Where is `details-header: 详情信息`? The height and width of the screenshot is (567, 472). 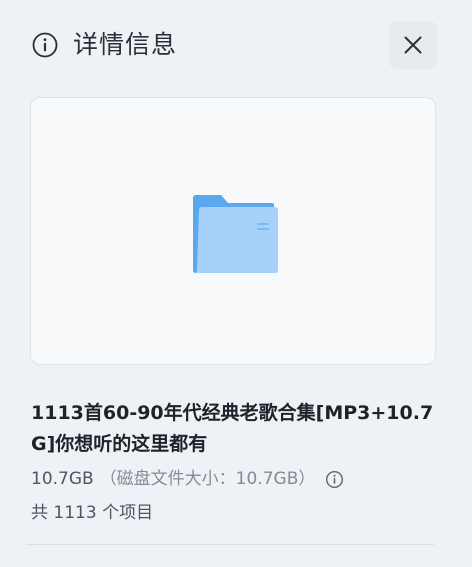 details-header: 详情信息 is located at coordinates (104, 45).